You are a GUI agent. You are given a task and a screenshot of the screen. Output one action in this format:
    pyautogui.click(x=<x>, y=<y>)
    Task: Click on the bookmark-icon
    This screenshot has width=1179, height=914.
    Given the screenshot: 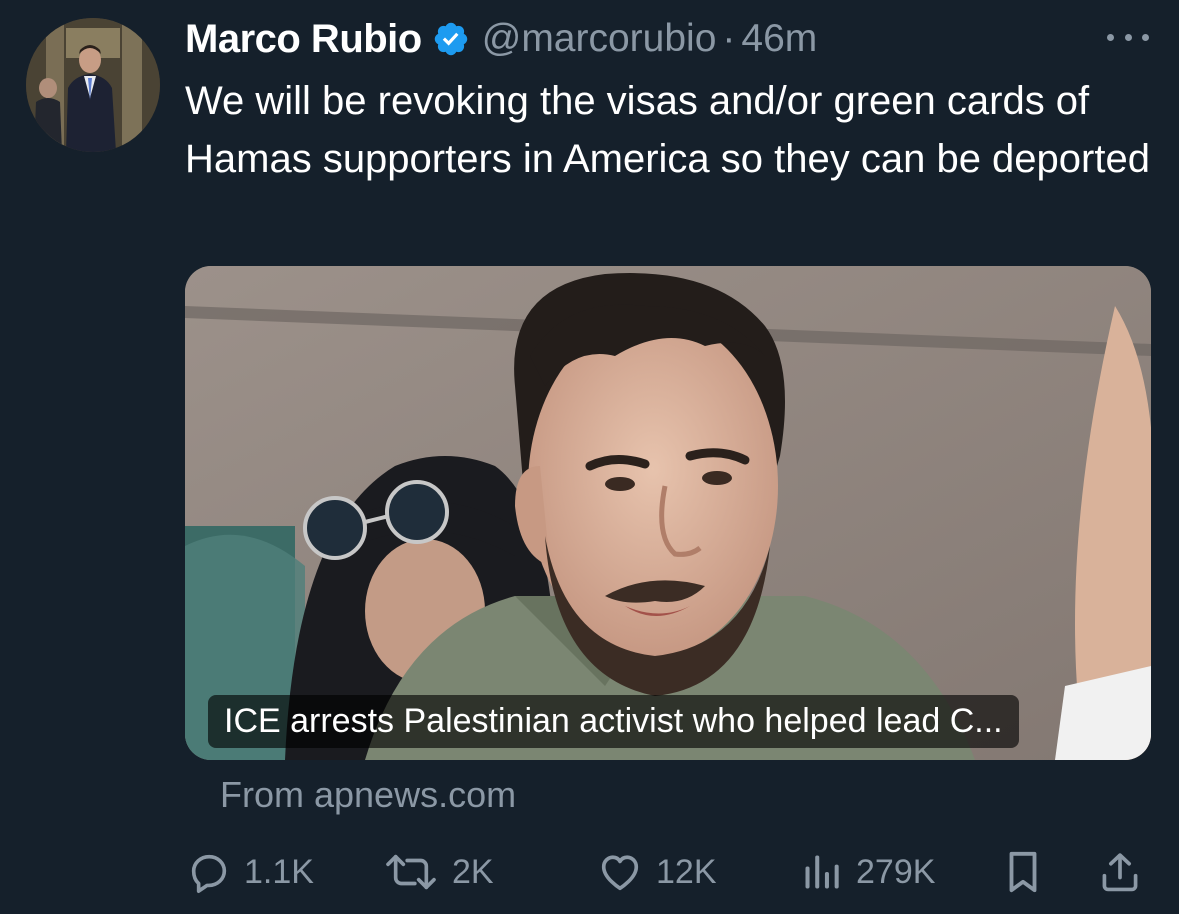 What is the action you would take?
    pyautogui.click(x=1023, y=872)
    